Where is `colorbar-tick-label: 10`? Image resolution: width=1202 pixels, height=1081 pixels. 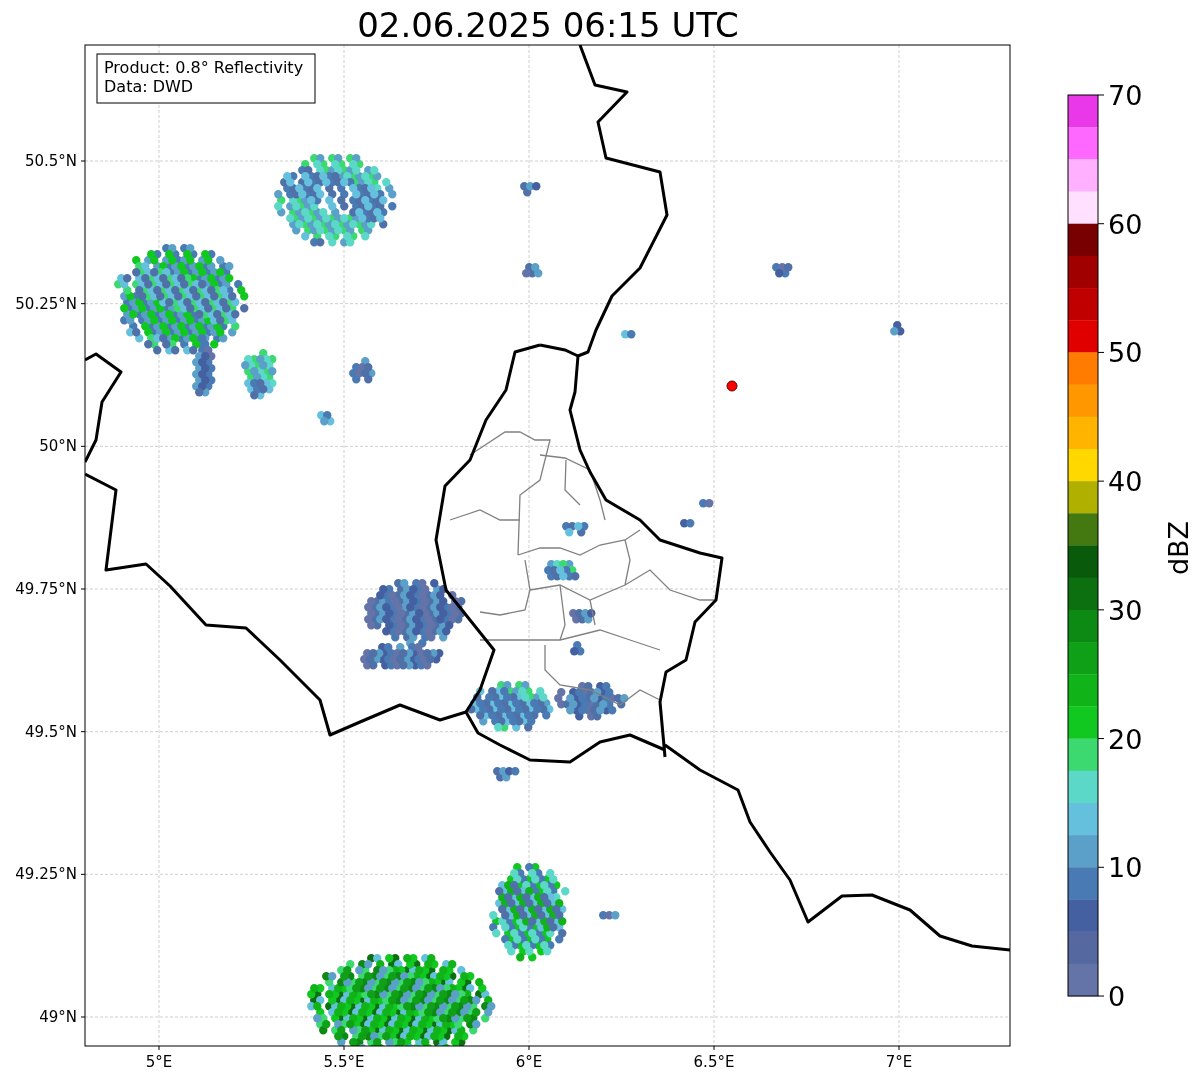
colorbar-tick-label: 10 is located at coordinates (1125, 868).